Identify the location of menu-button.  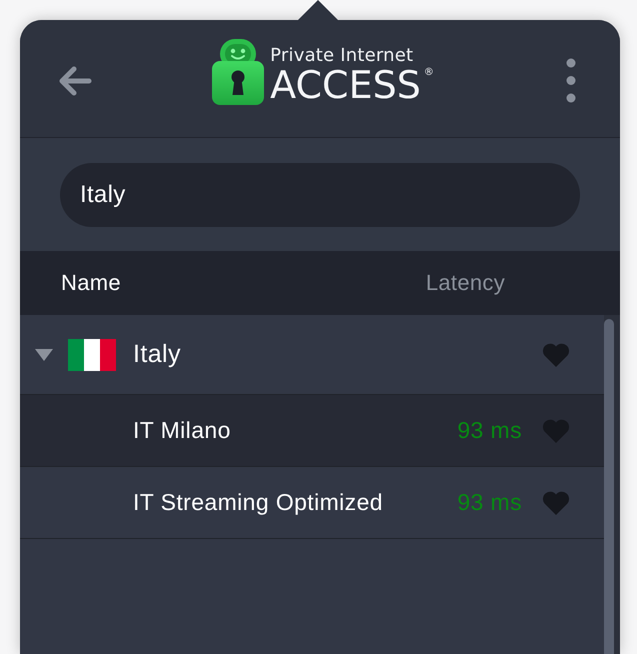
(571, 80).